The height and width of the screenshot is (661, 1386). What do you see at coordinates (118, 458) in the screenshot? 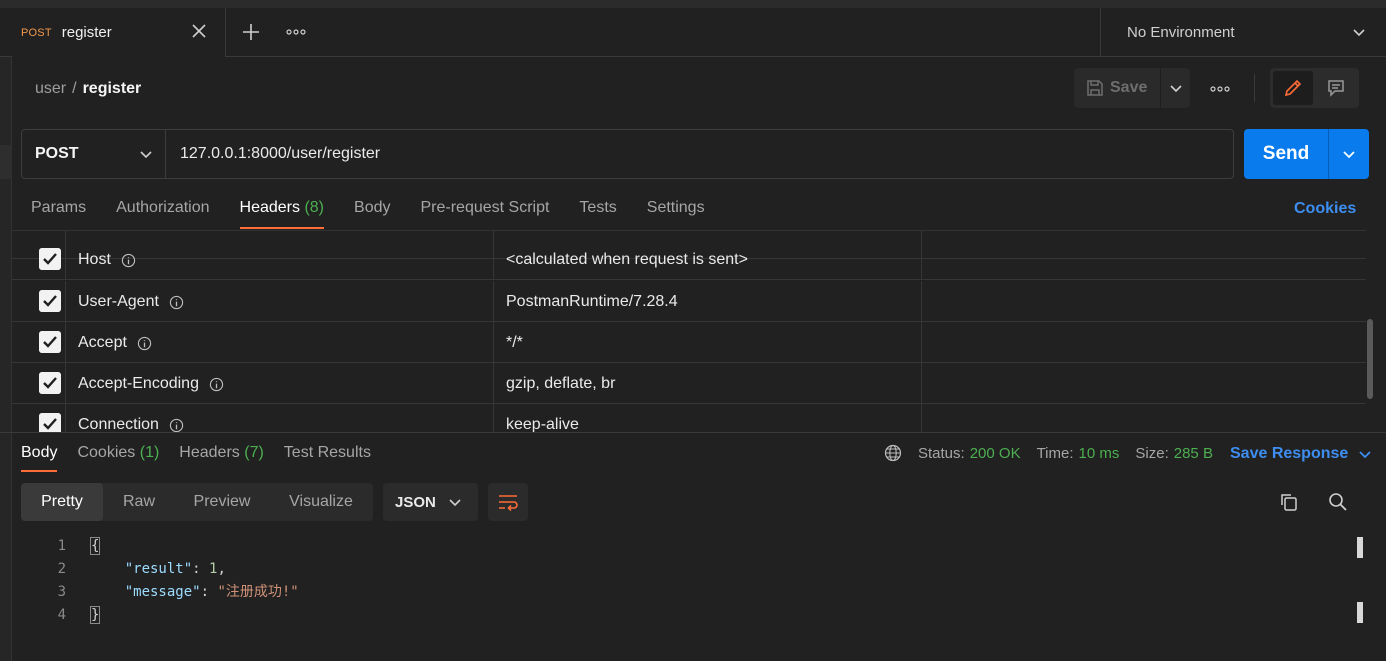
I see `response-tab-cookies: Cookies (1)` at bounding box center [118, 458].